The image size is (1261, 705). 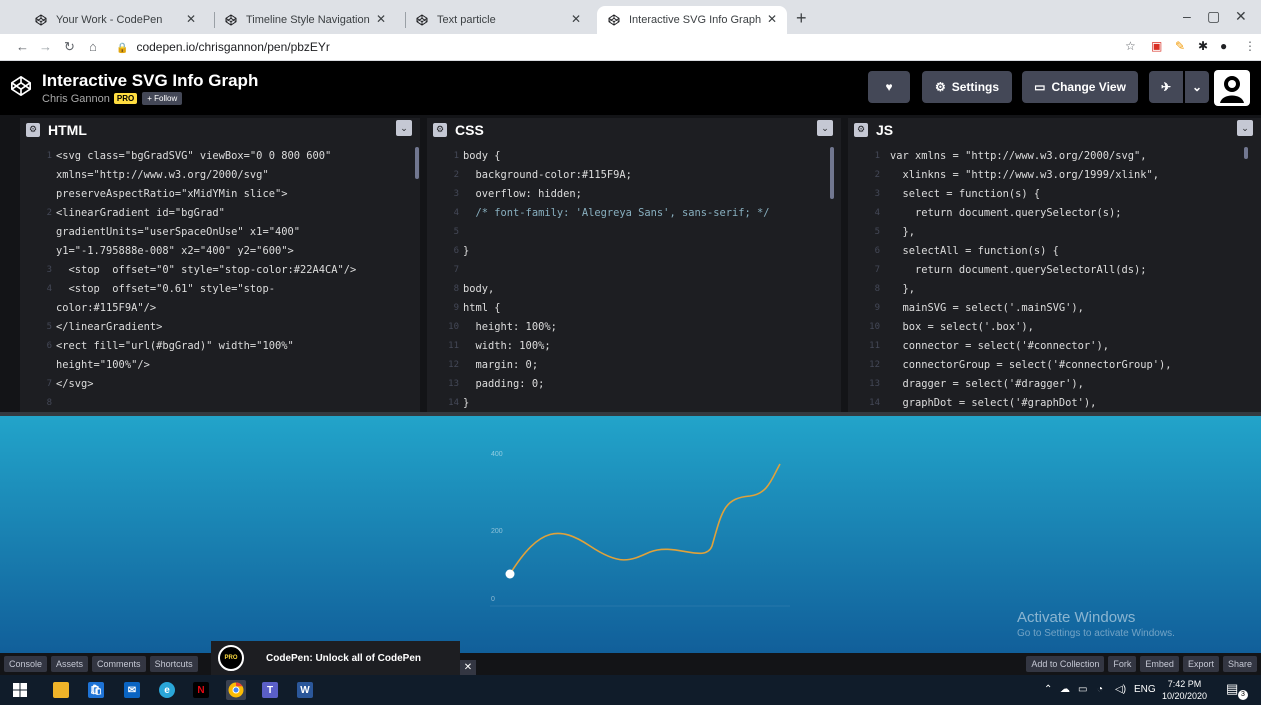 I want to click on windows-start-icon, so click(x=20, y=690).